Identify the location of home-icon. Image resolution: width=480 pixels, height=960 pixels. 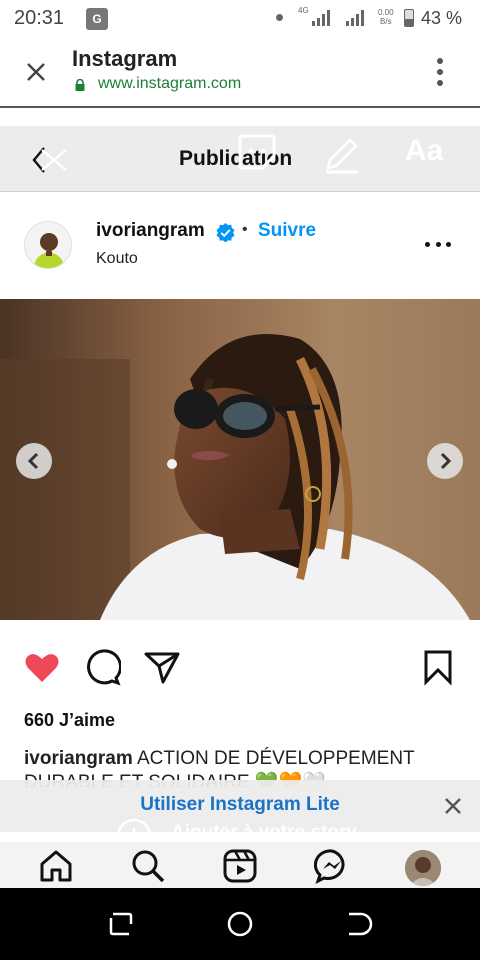
(56, 866).